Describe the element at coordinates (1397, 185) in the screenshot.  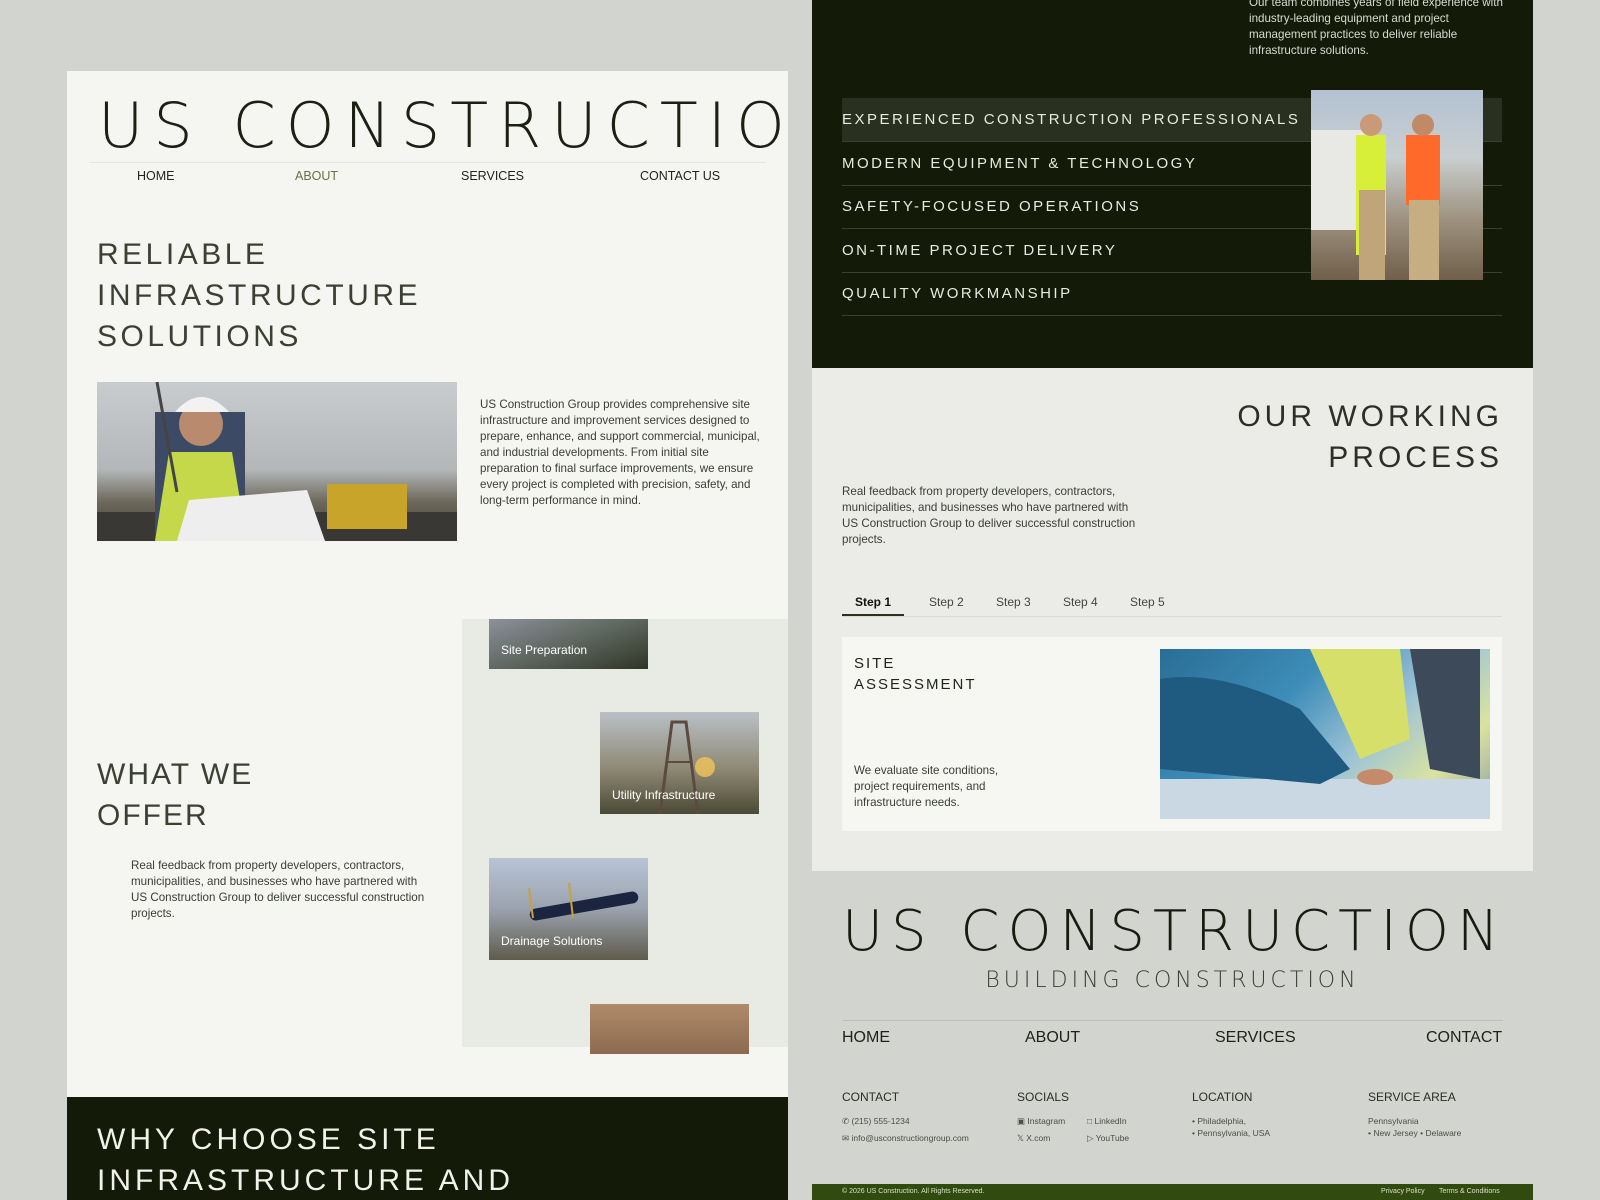
I see `workers-photo` at that location.